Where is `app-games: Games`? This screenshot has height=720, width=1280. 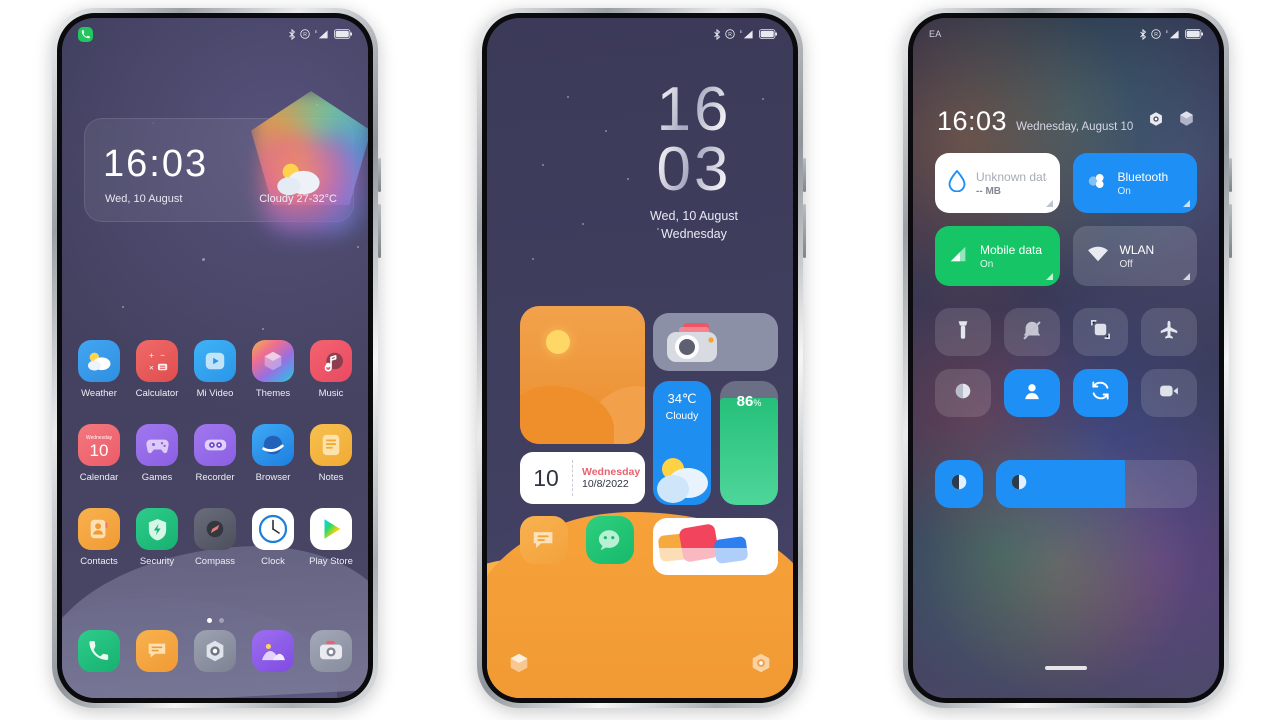
app-games: Games is located at coordinates (157, 453).